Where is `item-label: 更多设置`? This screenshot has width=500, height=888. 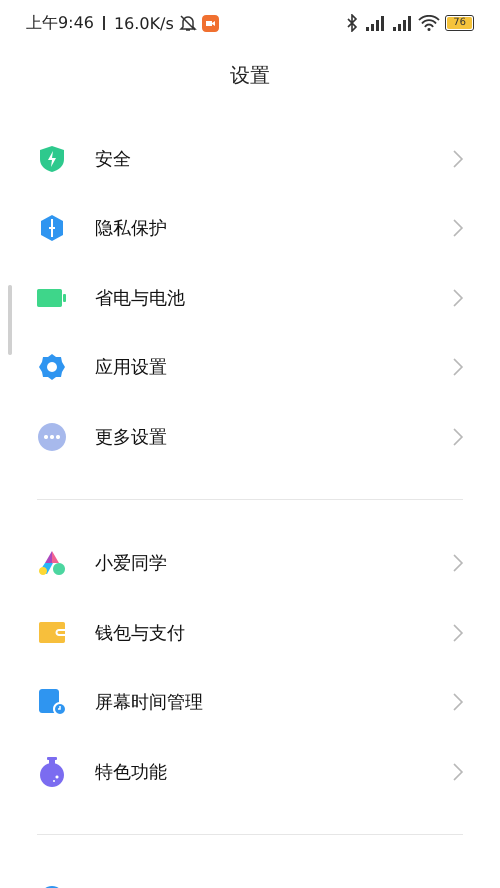 item-label: 更多设置 is located at coordinates (274, 436).